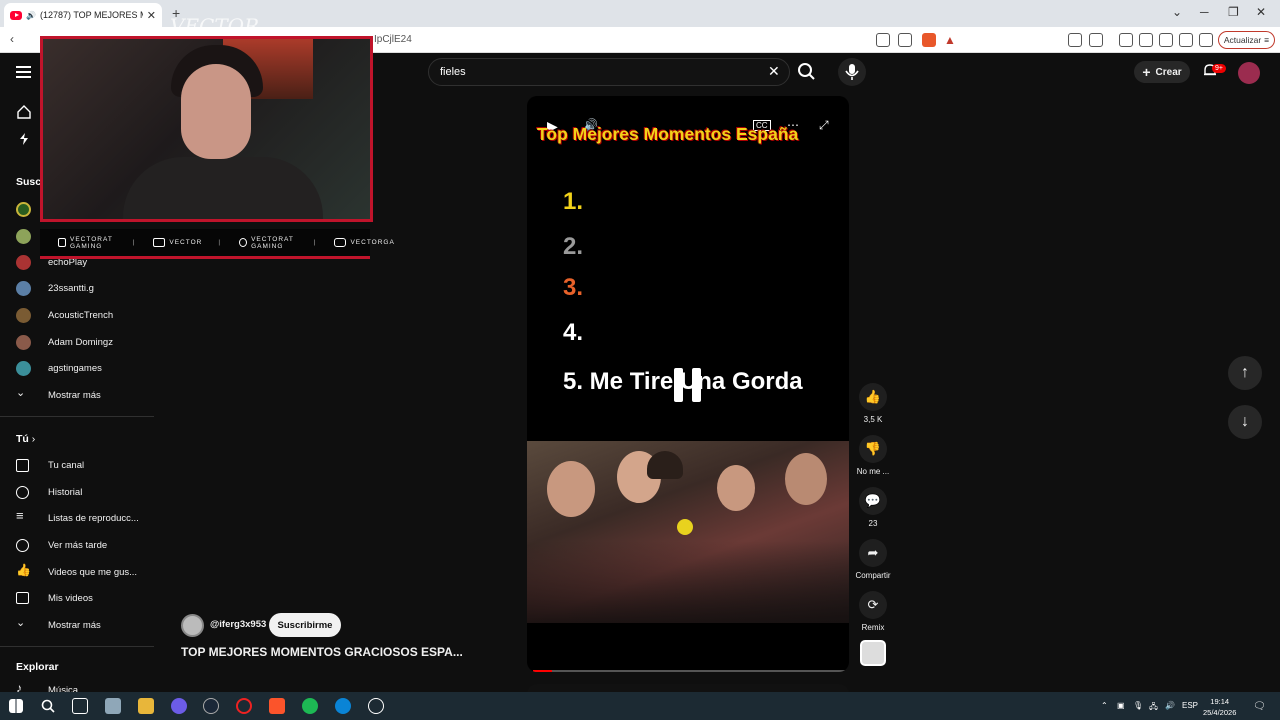  Describe the element at coordinates (24, 112) in the screenshot. I see `home-icon` at that location.